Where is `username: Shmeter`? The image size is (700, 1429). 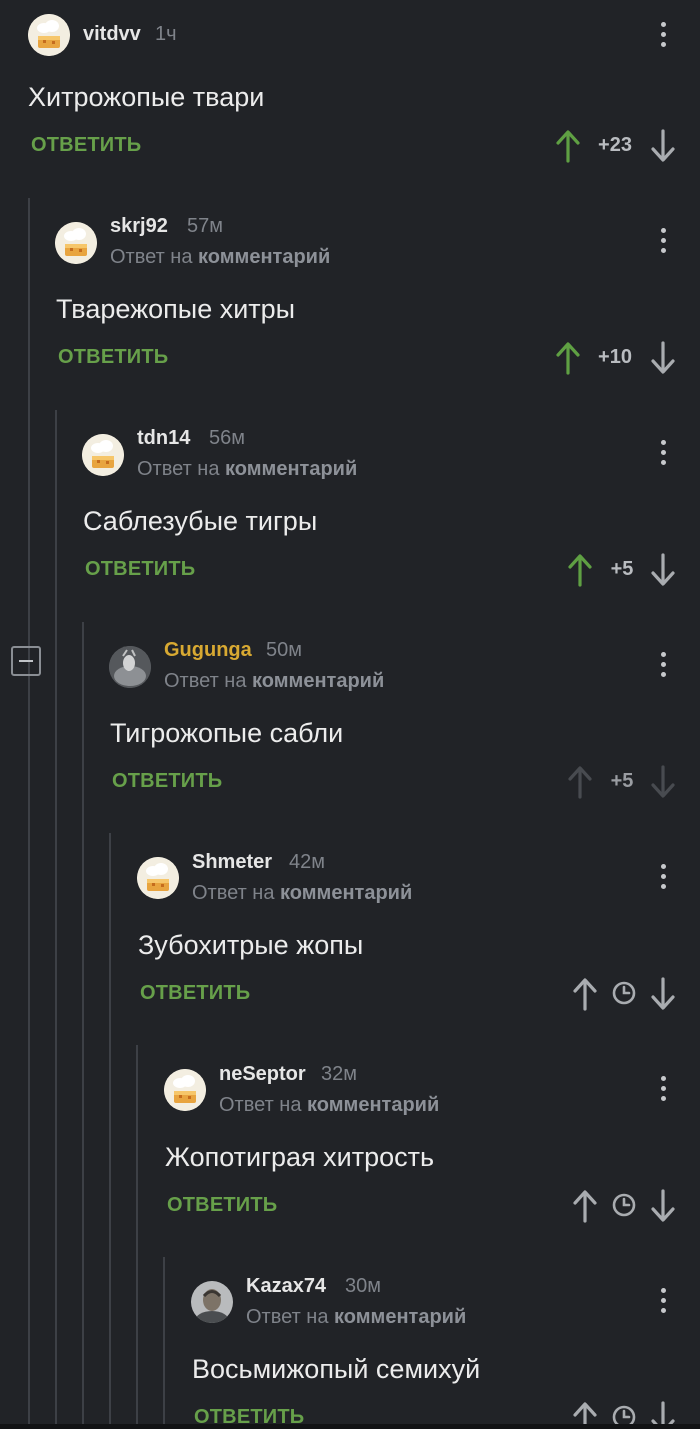
username: Shmeter is located at coordinates (232, 862).